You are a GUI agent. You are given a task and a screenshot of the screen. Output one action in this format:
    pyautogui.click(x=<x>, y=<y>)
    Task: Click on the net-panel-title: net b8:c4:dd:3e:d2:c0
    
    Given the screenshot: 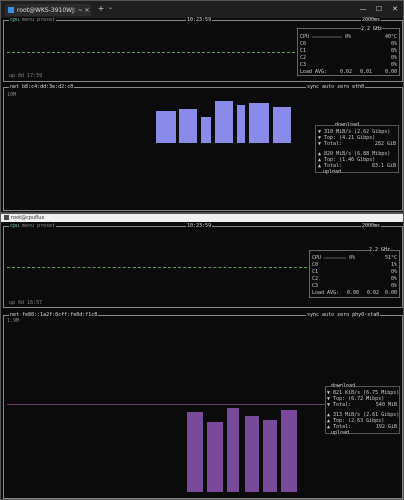 What is the action you would take?
    pyautogui.click(x=42, y=87)
    